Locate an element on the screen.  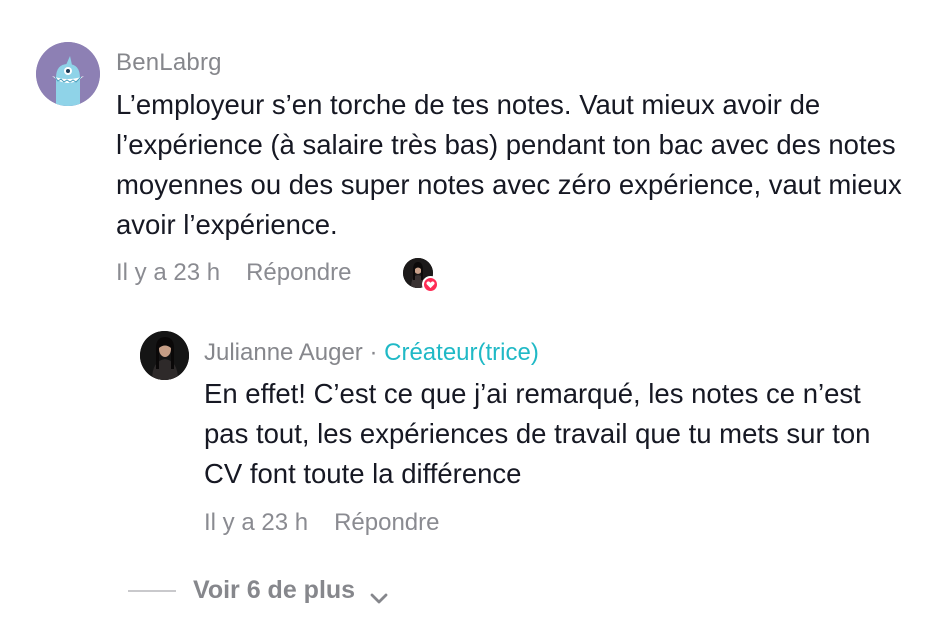
reply-timestamp: Il y a 23 h is located at coordinates (256, 522).